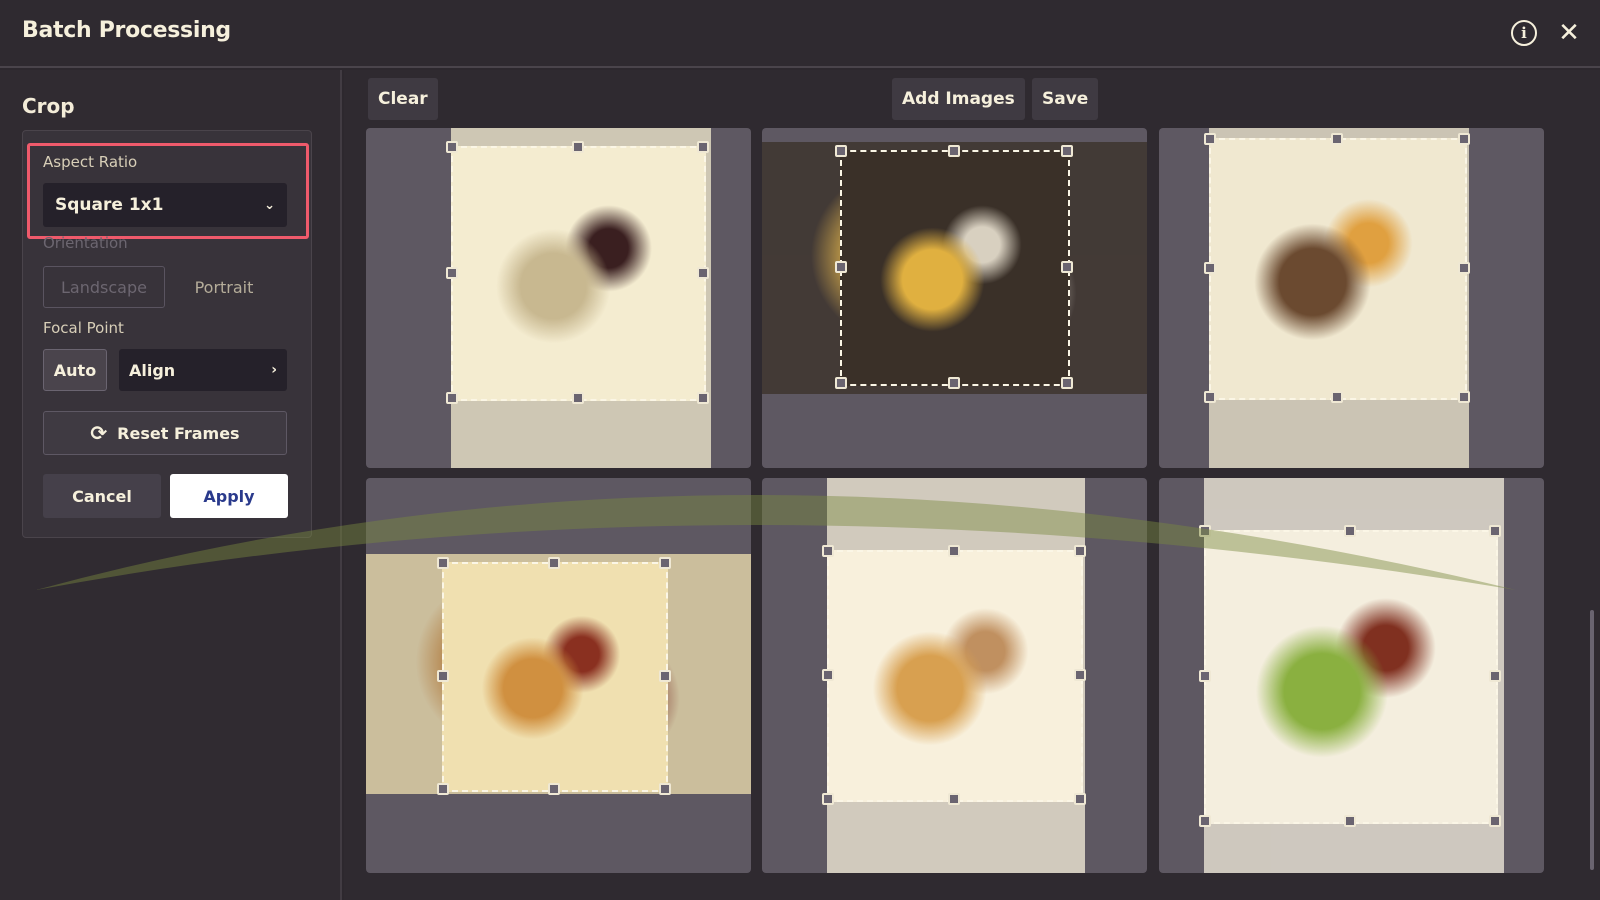 The height and width of the screenshot is (900, 1600). I want to click on portrait-button: Portrait, so click(224, 287).